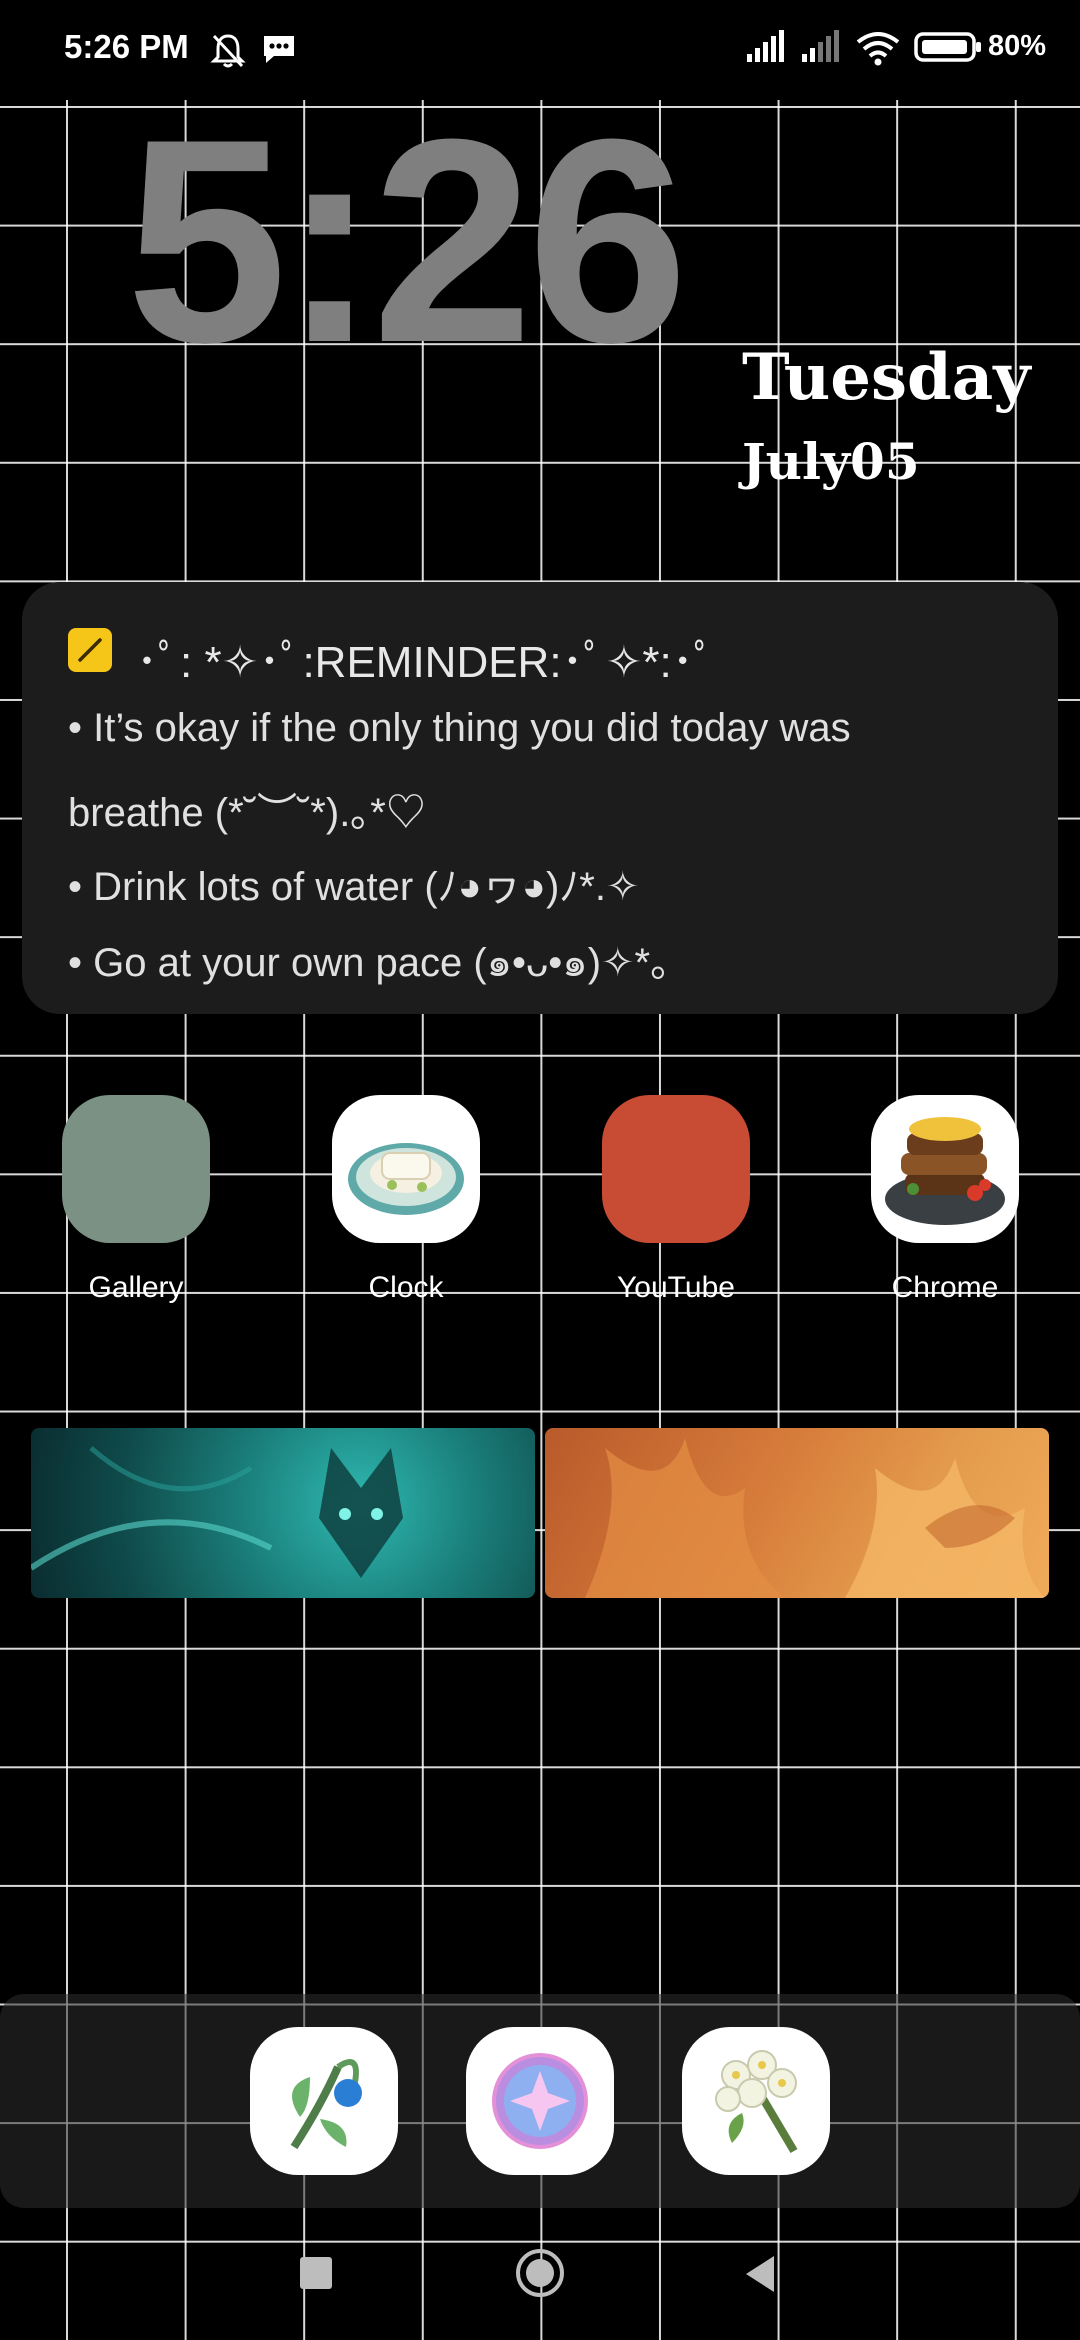  I want to click on teal-artwork-widget, so click(283, 1513).